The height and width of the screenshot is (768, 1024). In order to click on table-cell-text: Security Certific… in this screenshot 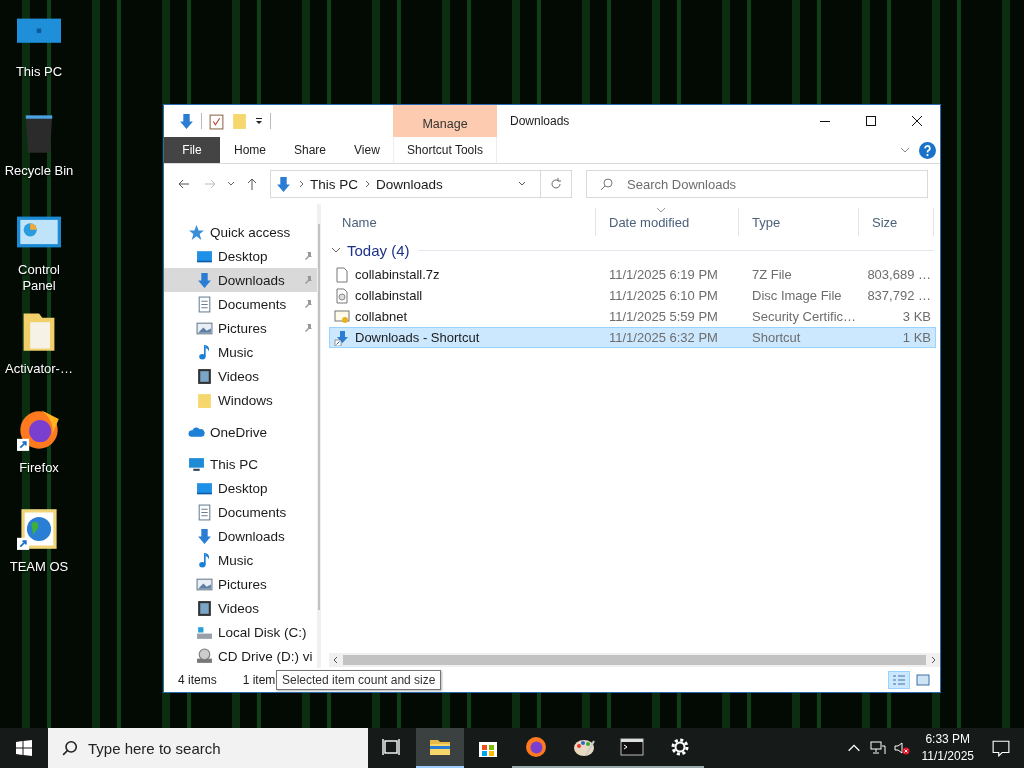, I will do `click(804, 316)`.